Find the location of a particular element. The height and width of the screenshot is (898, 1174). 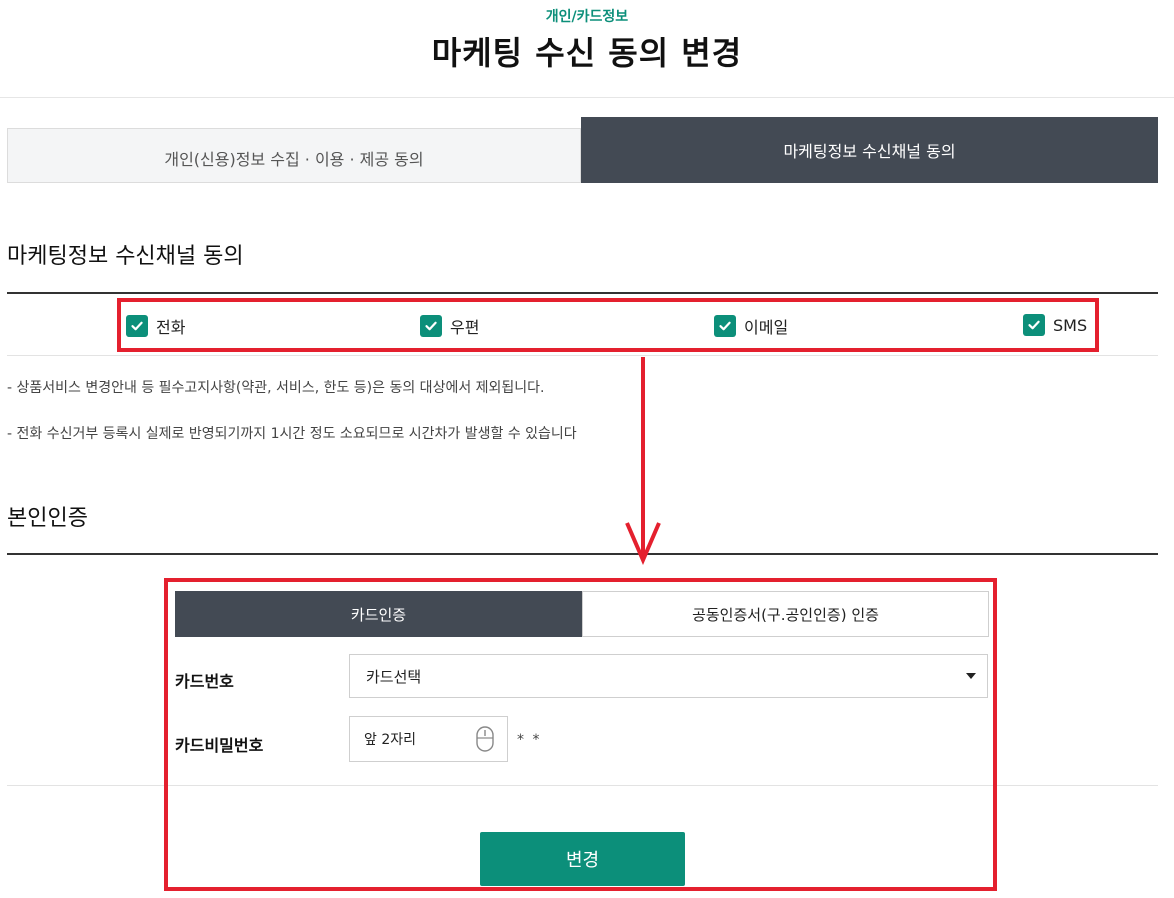

divider is located at coordinates (582, 355).